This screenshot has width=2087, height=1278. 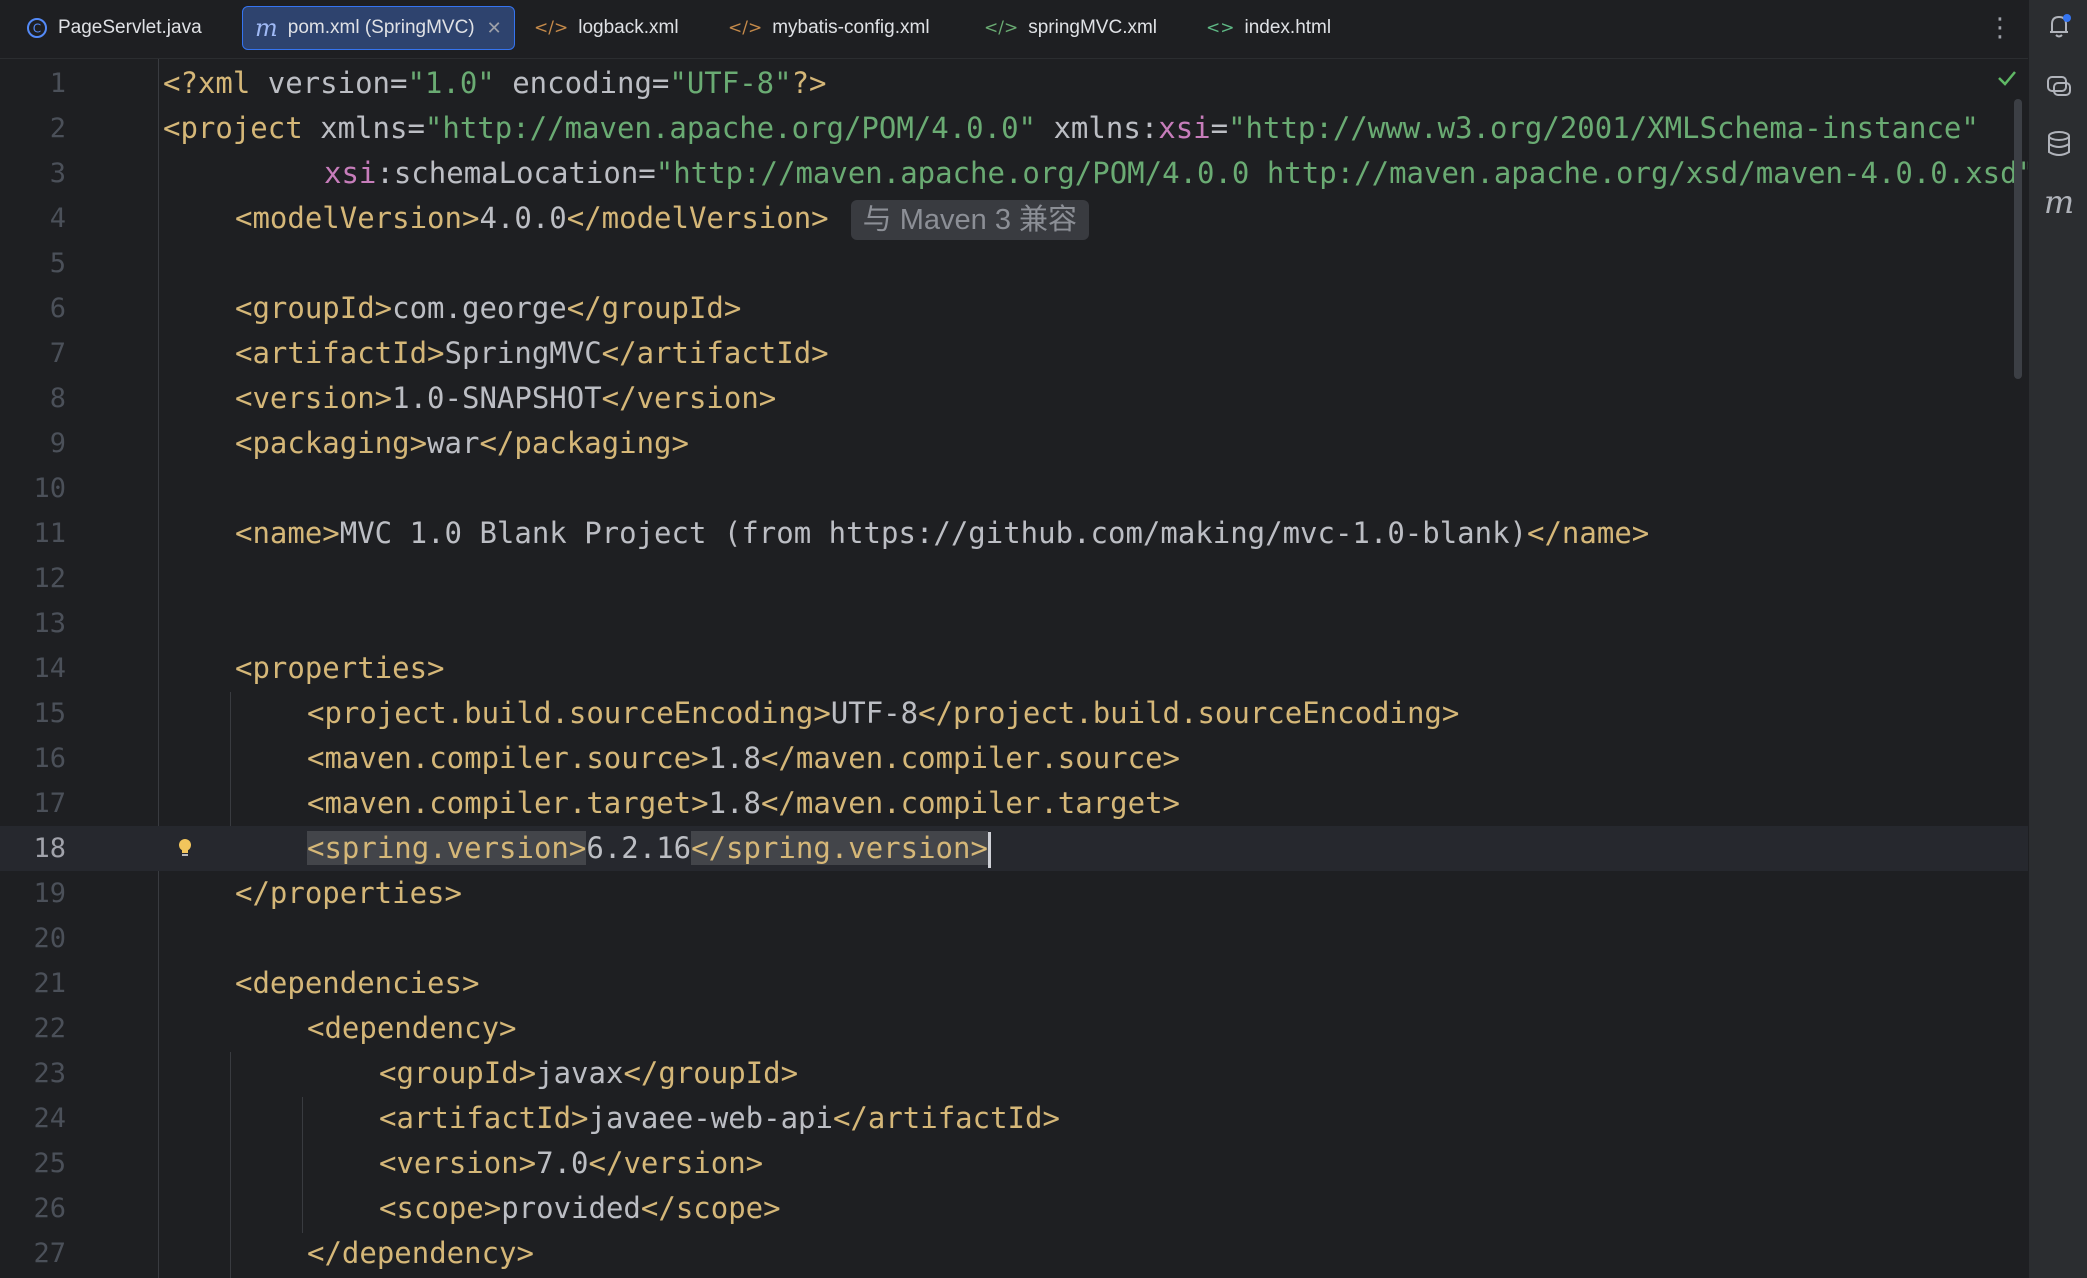 I want to click on line-number: 23, so click(x=49, y=1073).